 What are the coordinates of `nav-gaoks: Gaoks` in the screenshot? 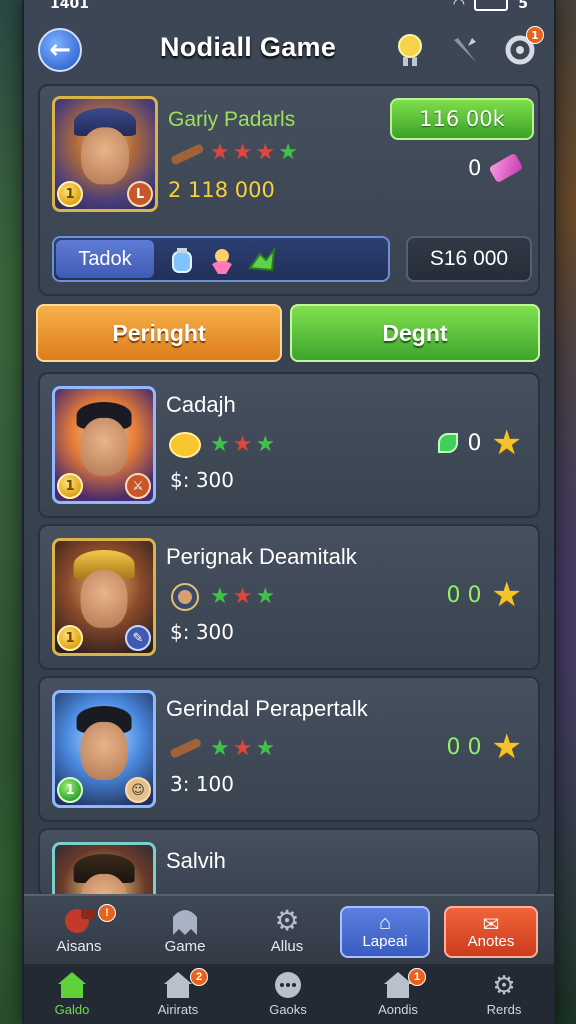 It's located at (288, 992).